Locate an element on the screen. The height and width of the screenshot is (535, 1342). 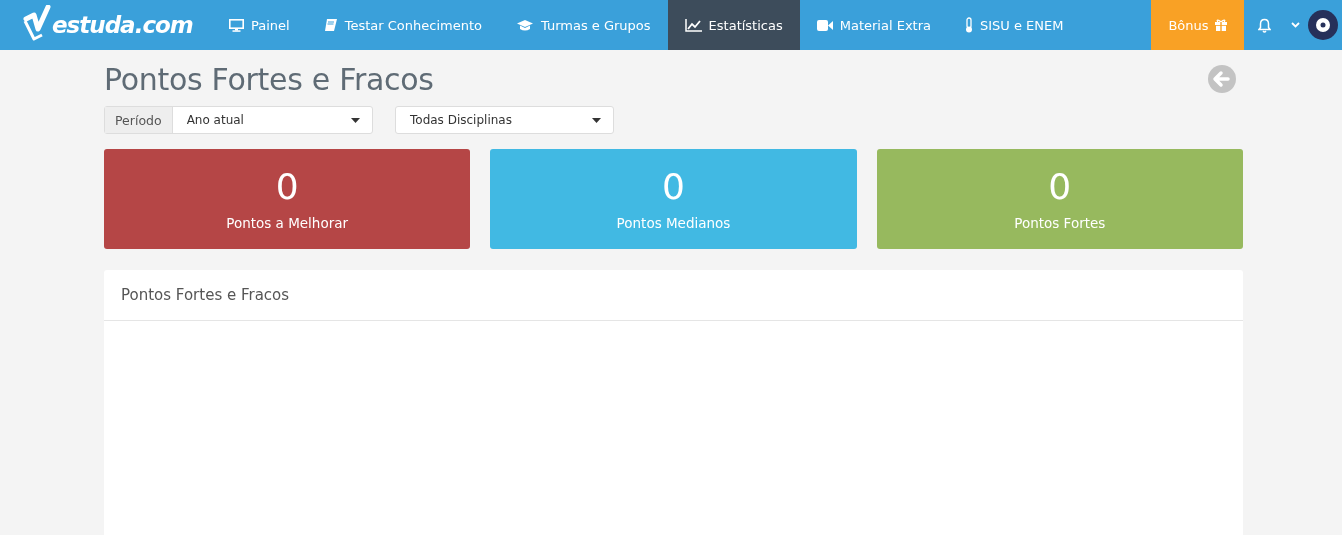
nav-tab: Material Extra is located at coordinates (873, 25).